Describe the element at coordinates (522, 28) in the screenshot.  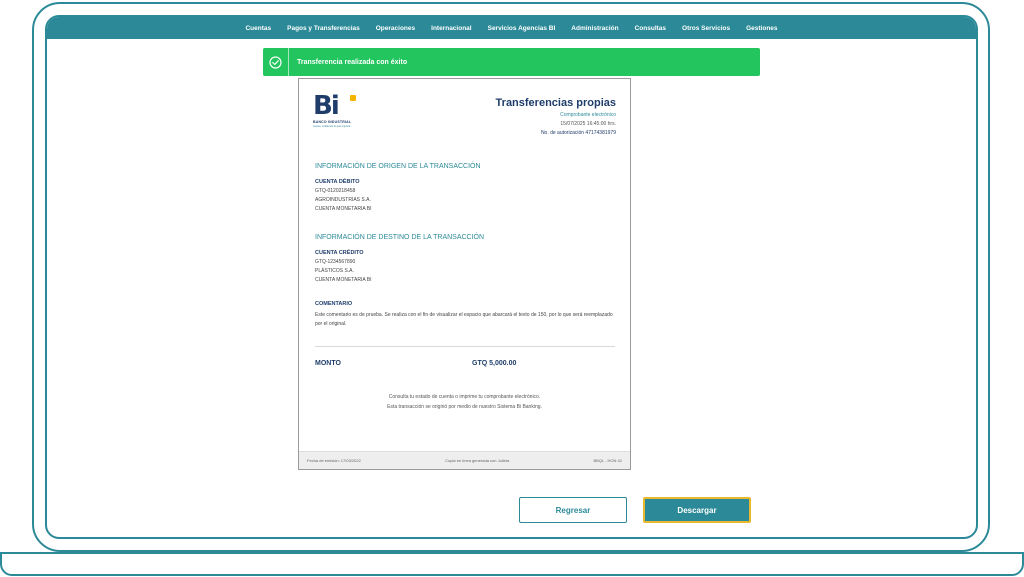
I see `nav-item-servicios-agencias: Servicios Agencias BI` at that location.